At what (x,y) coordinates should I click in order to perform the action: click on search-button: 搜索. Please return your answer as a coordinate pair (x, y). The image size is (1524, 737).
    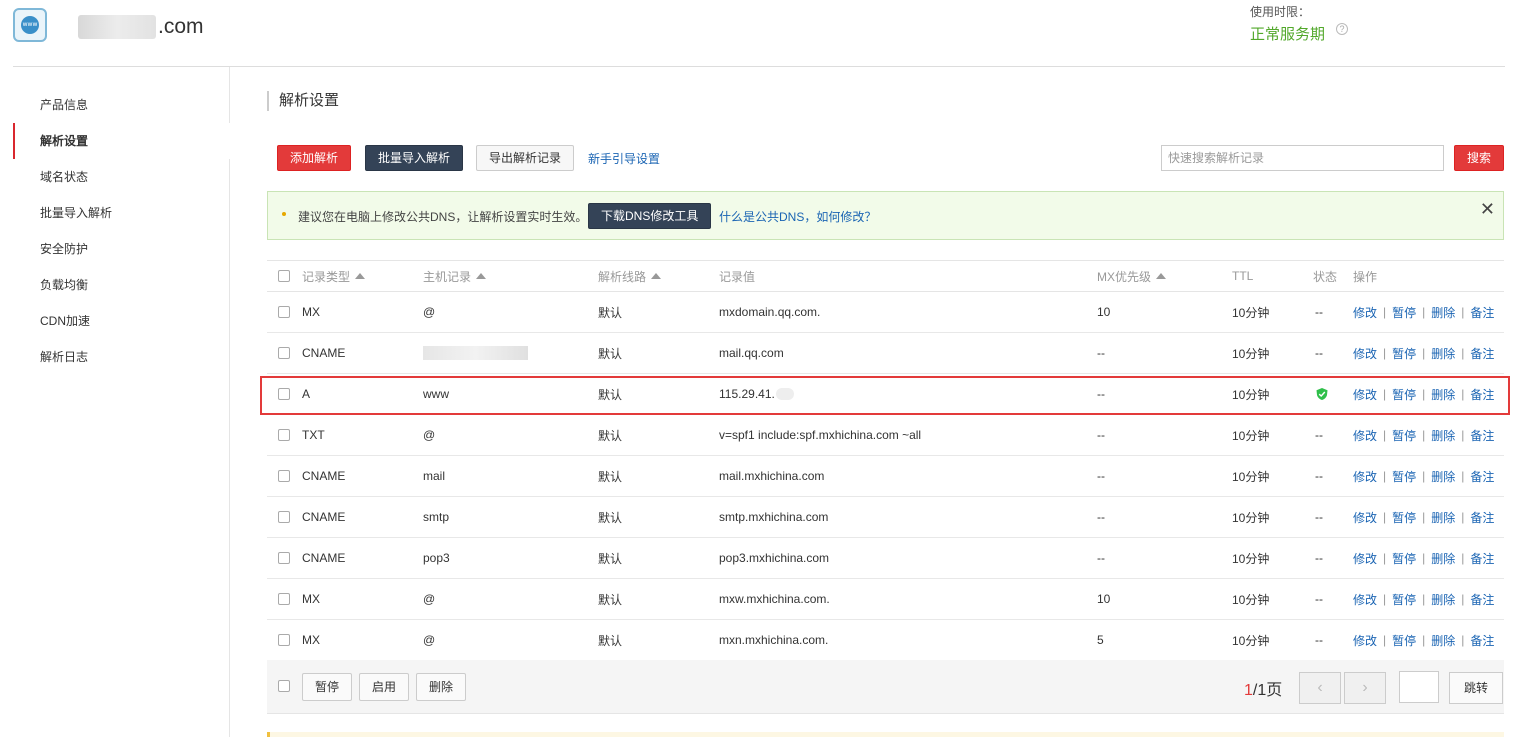
    Looking at the image, I should click on (1479, 158).